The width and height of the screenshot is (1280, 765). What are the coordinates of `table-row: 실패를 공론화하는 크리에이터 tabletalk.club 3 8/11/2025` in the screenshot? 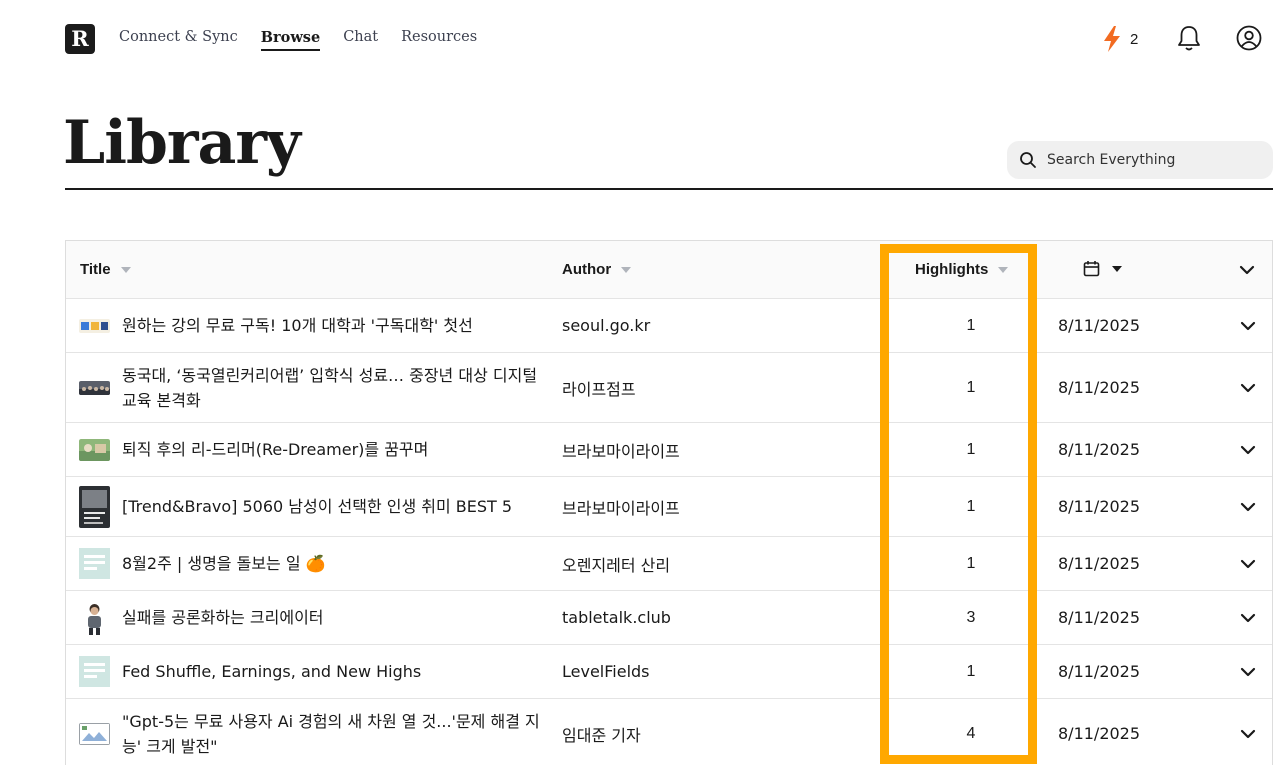 It's located at (669, 618).